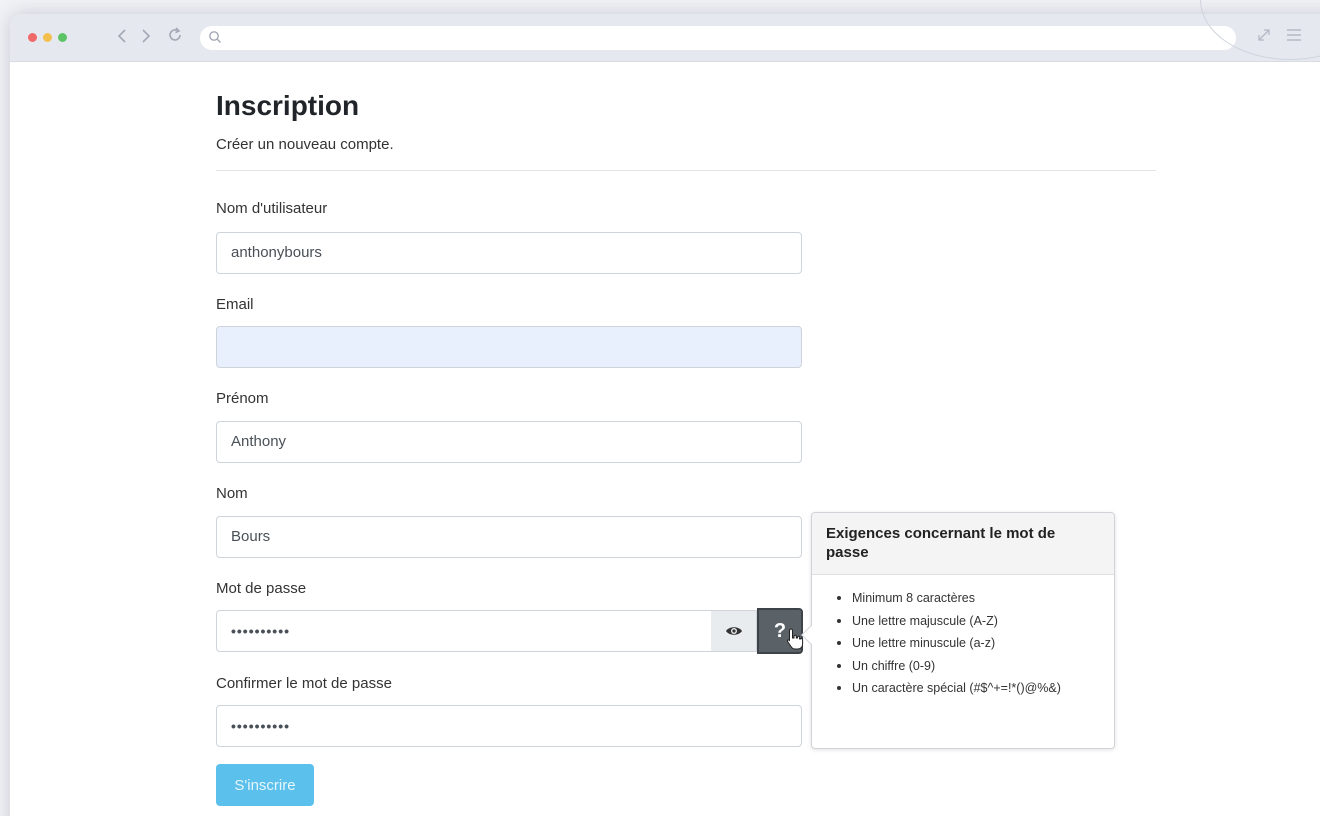 This screenshot has width=1320, height=816. I want to click on register-button: S'inscrire, so click(265, 785).